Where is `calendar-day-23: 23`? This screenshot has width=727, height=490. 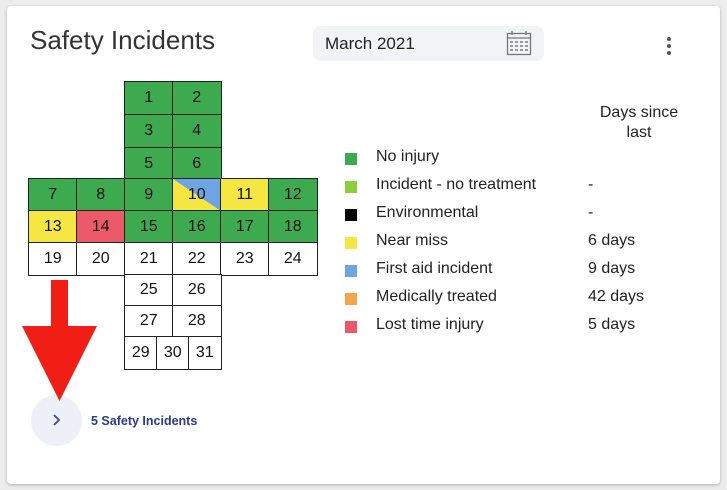
calendar-day-23: 23 is located at coordinates (245, 259).